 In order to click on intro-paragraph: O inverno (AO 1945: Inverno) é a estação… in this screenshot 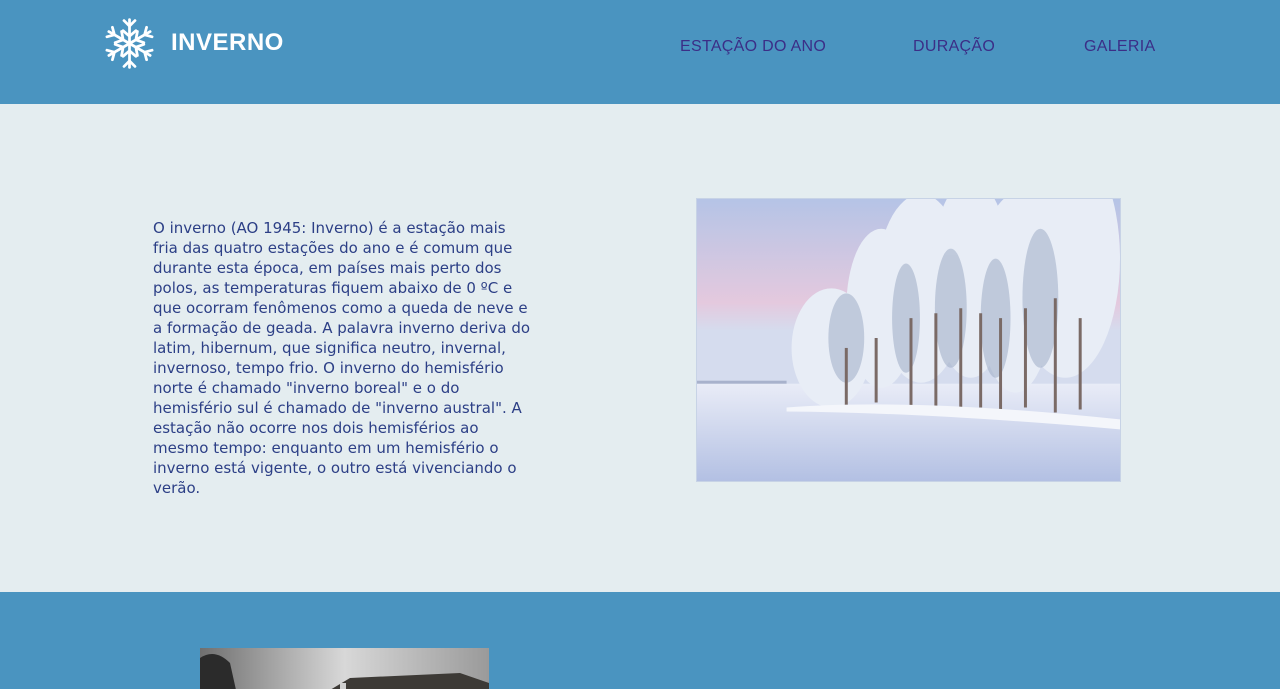, I will do `click(342, 358)`.